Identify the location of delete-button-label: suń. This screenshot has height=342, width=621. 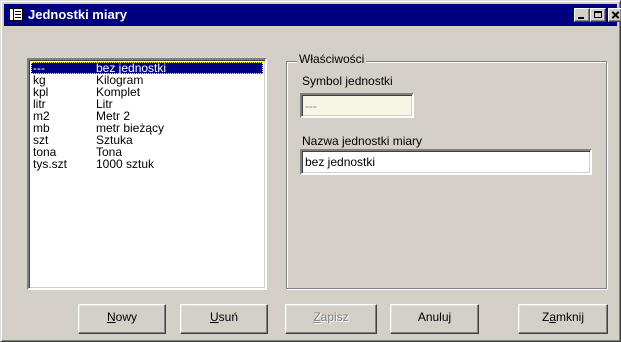
(228, 317).